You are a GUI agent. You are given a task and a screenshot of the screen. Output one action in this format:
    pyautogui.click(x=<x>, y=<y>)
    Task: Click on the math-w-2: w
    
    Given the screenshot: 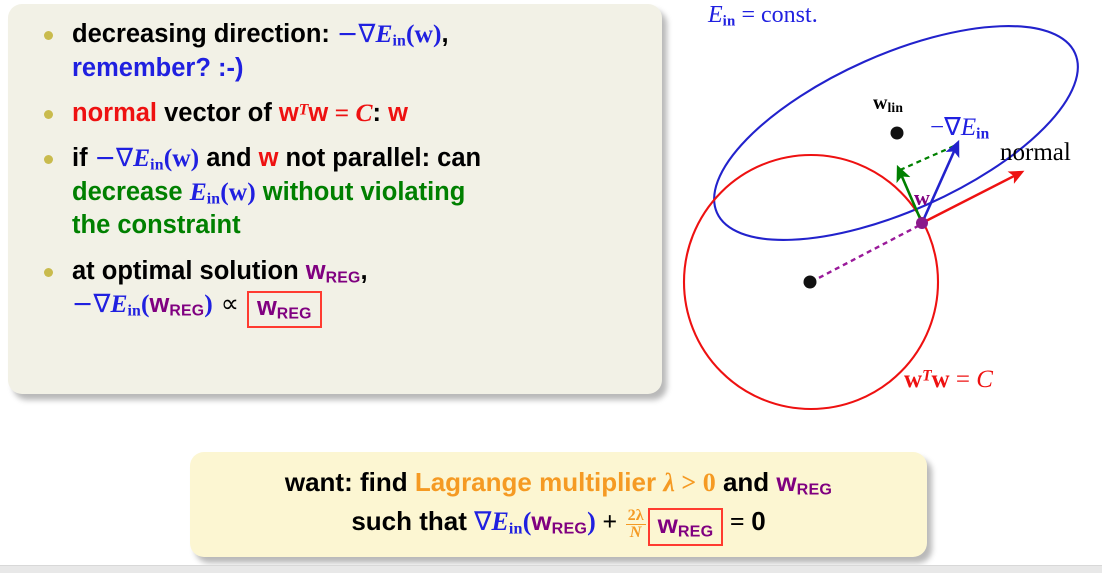 What is the action you would take?
    pyautogui.click(x=318, y=112)
    